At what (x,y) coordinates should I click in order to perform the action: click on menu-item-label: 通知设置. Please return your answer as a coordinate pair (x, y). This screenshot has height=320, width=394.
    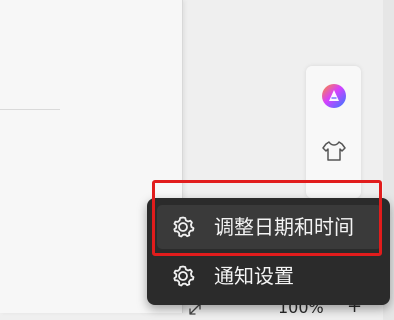
    Looking at the image, I should click on (254, 276).